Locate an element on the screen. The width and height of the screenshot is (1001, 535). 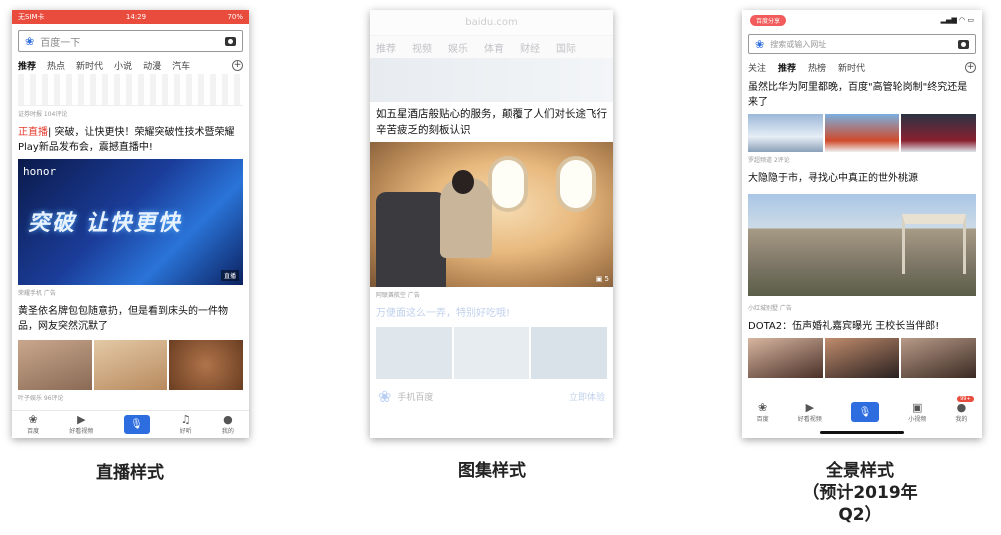
article-meta: 叶子娱乐 96评论 is located at coordinates (41, 398).